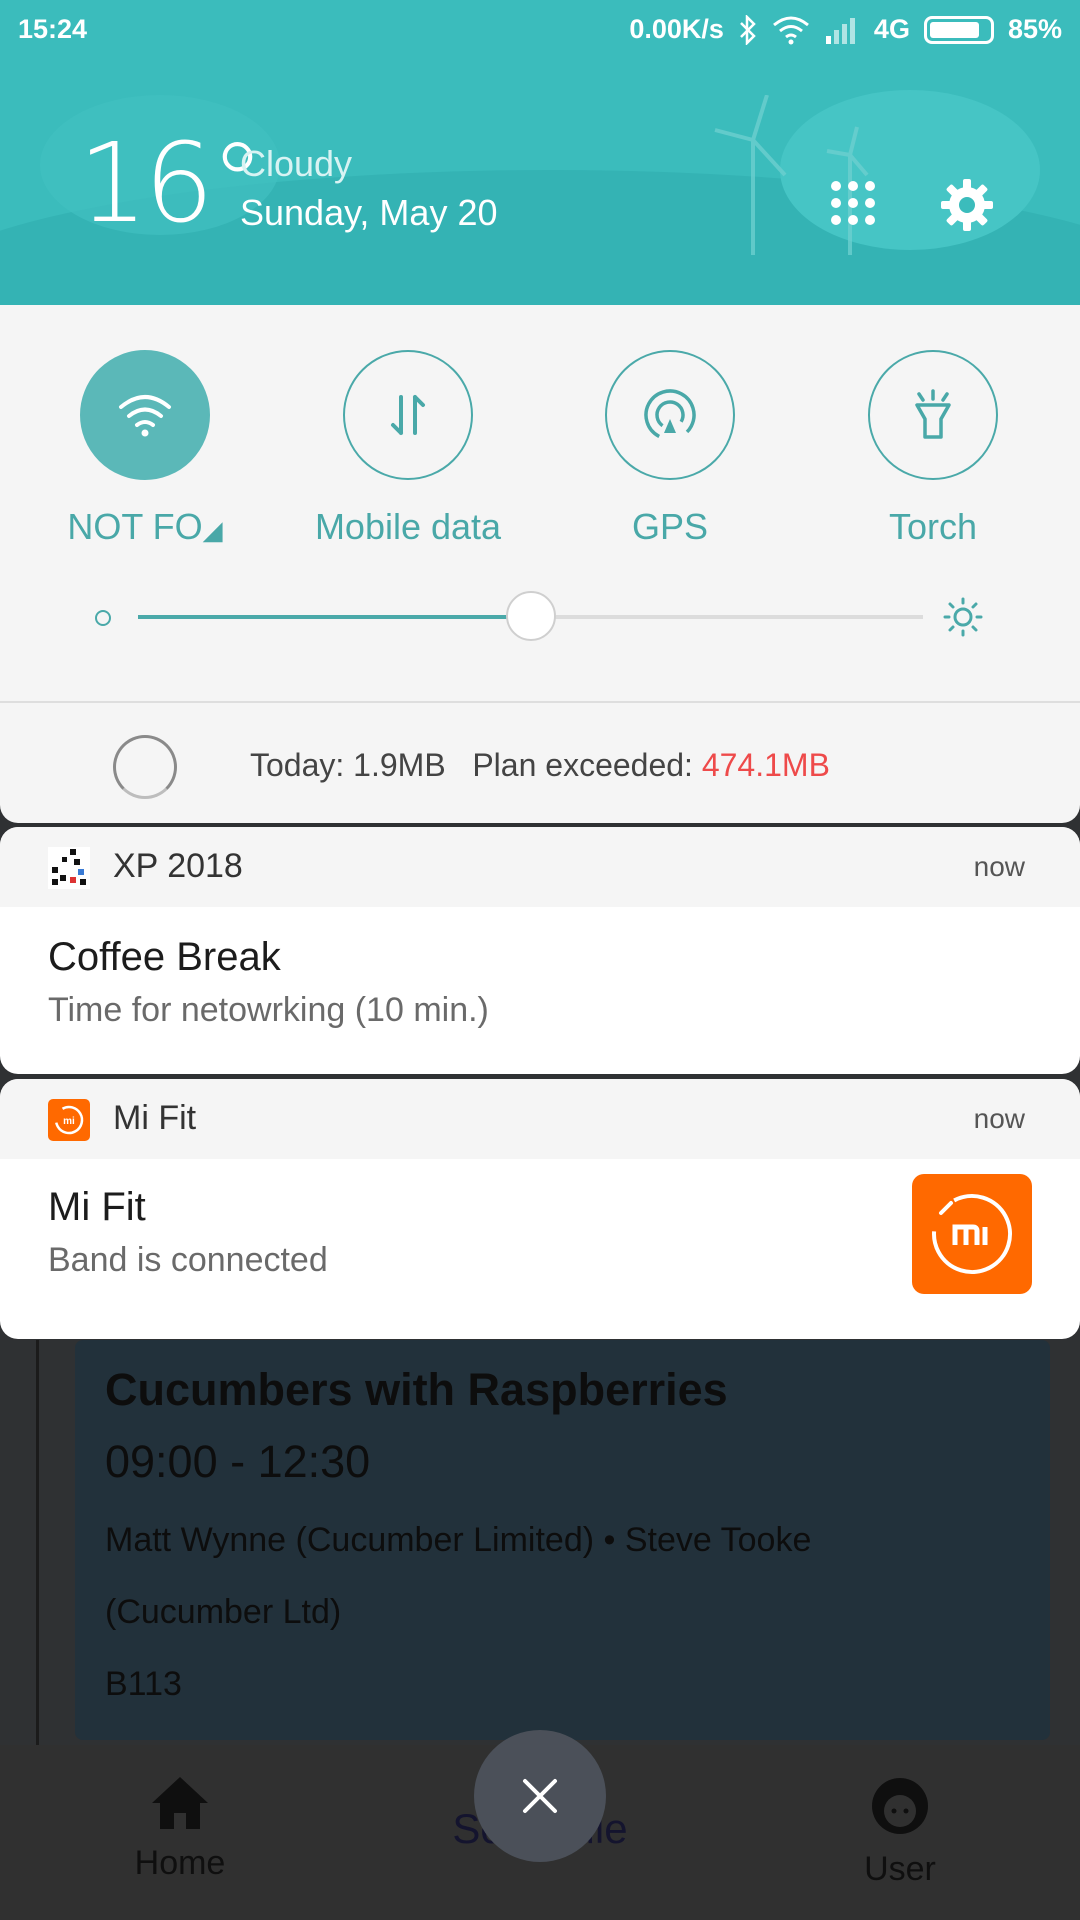 The width and height of the screenshot is (1080, 1920). What do you see at coordinates (840, 30) in the screenshot?
I see `signal-icon` at bounding box center [840, 30].